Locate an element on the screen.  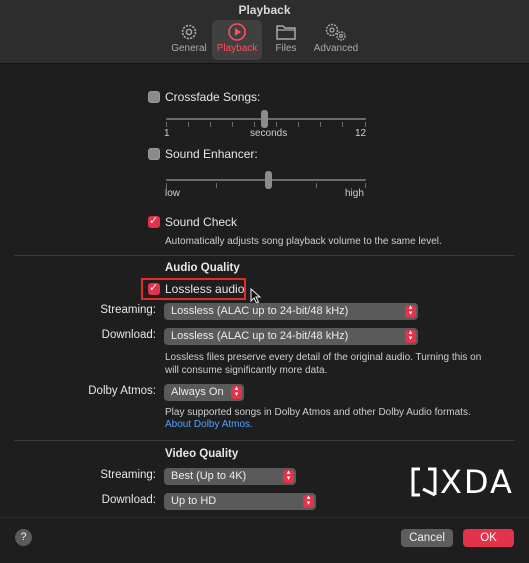
enhancer-low-label: low is located at coordinates (173, 193).